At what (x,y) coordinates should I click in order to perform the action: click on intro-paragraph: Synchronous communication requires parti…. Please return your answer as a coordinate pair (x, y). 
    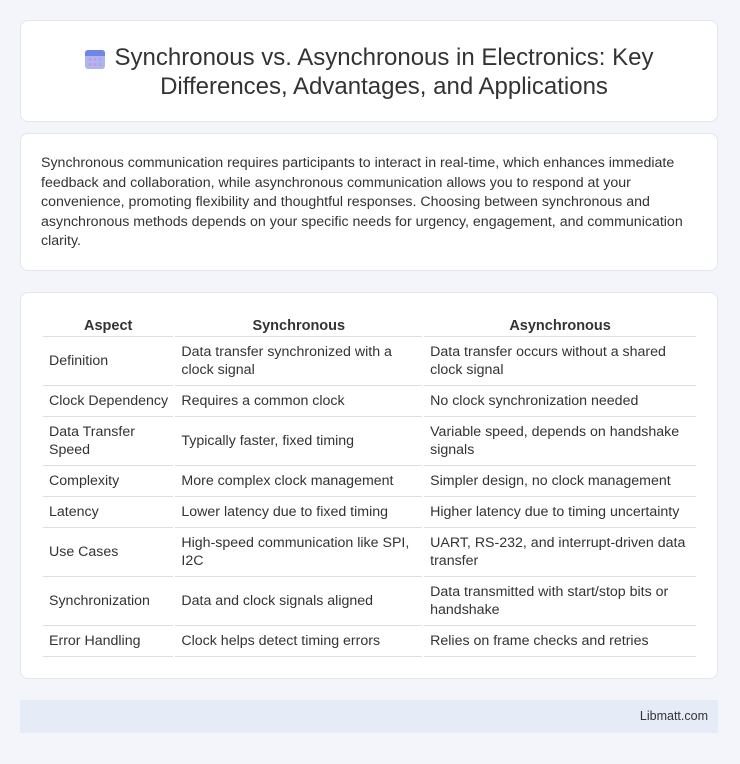
    Looking at the image, I should click on (362, 202).